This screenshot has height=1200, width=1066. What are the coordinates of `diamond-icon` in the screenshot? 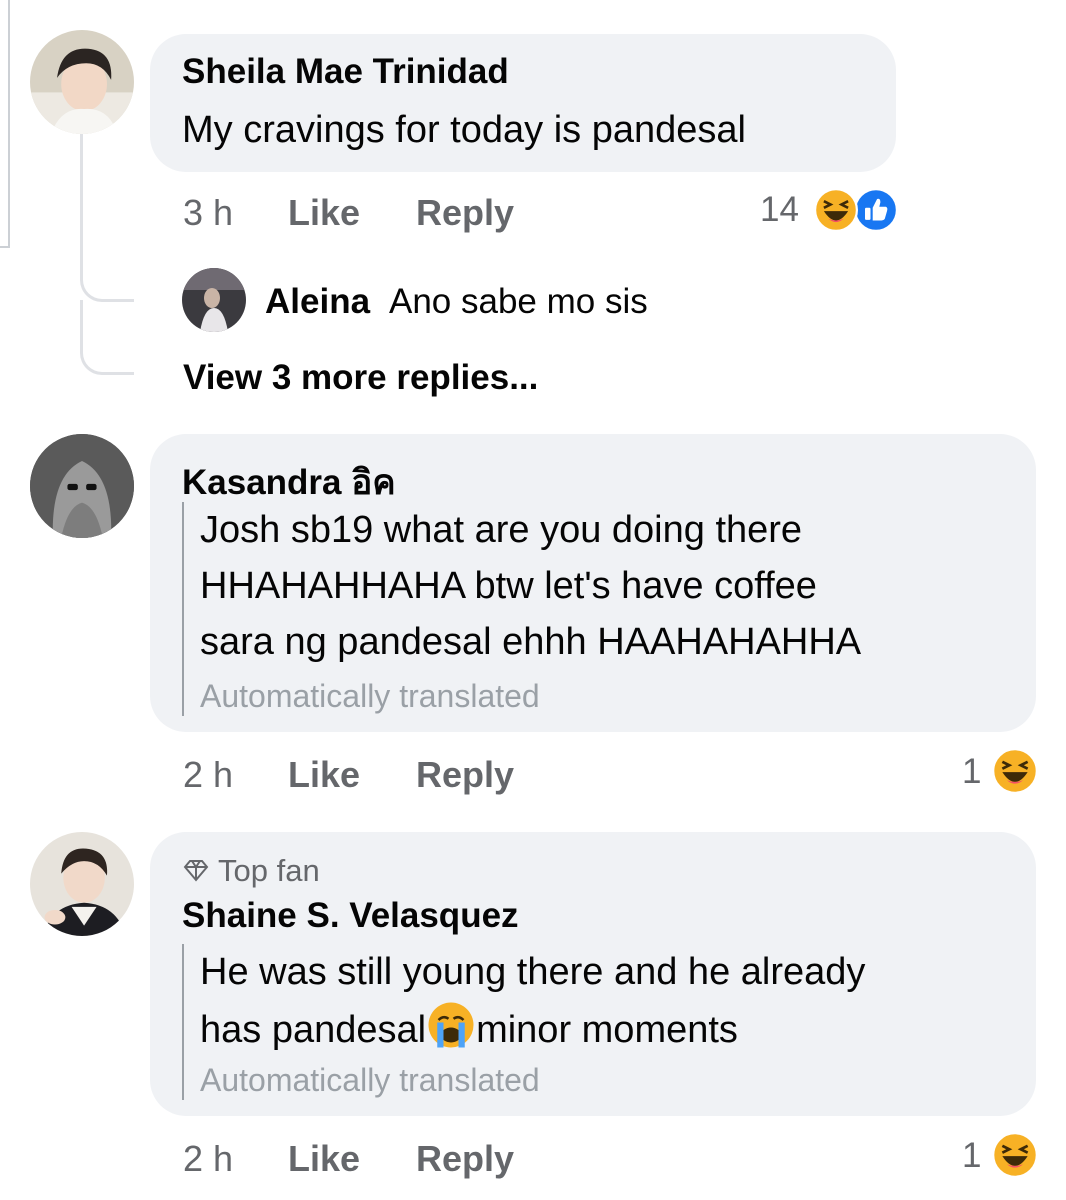 It's located at (196, 871).